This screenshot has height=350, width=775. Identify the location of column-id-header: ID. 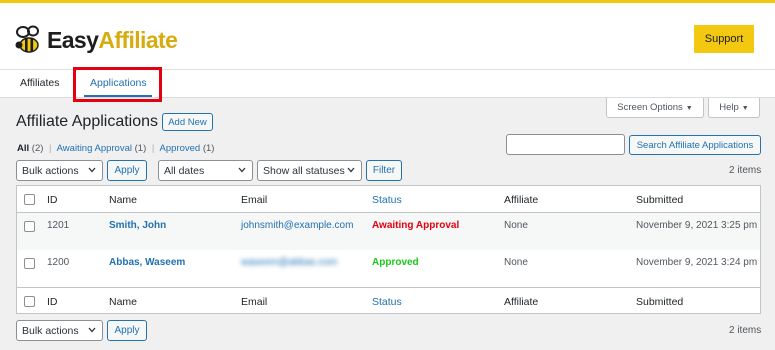
(52, 200).